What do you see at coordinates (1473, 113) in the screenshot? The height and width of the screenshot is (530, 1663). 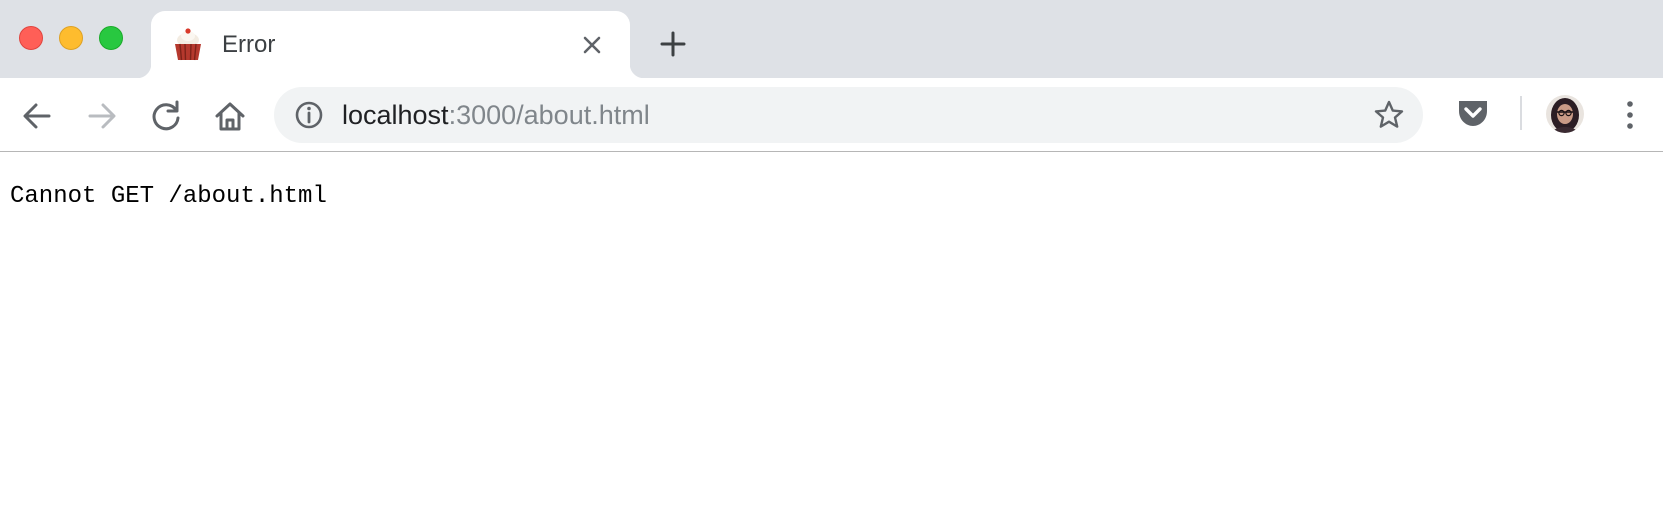 I see `pocket-icon` at bounding box center [1473, 113].